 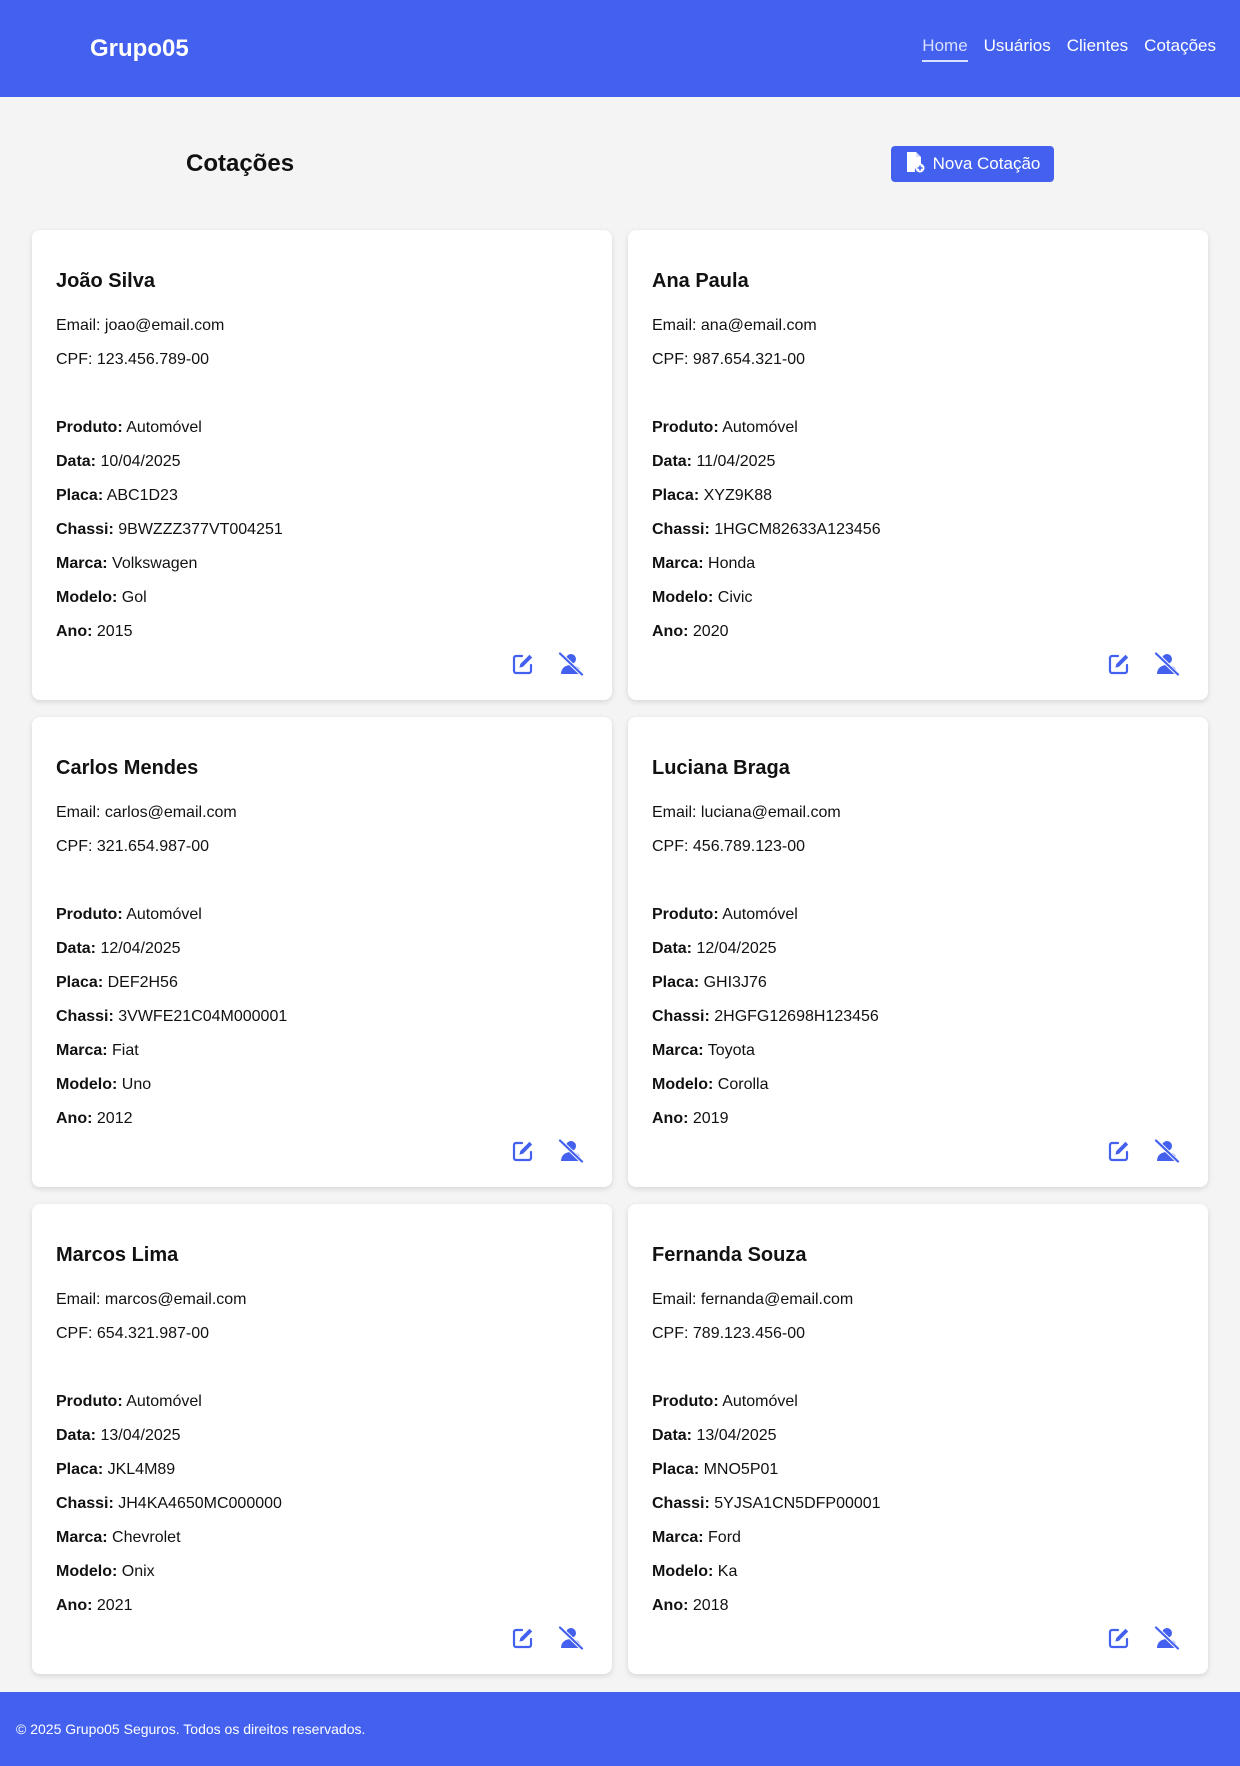 I want to click on cpf-value: 987.654.321-00, so click(x=749, y=359).